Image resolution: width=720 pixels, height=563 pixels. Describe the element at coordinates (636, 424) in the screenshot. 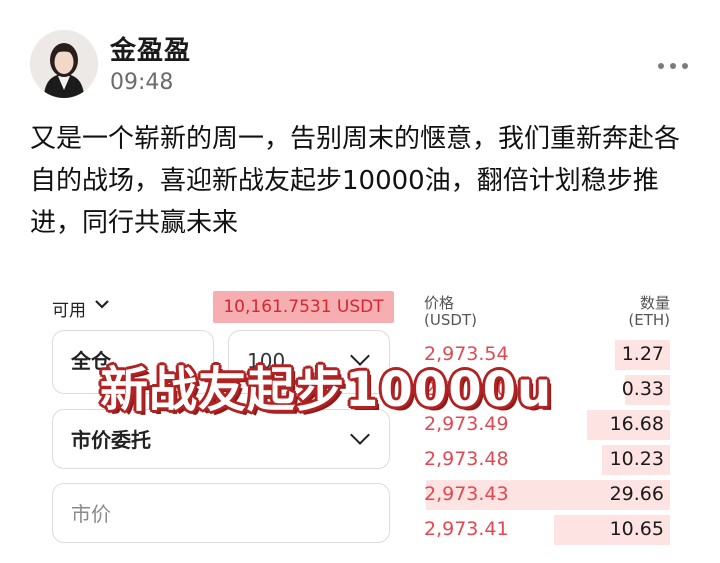

I see `order-qty: 16.68` at that location.